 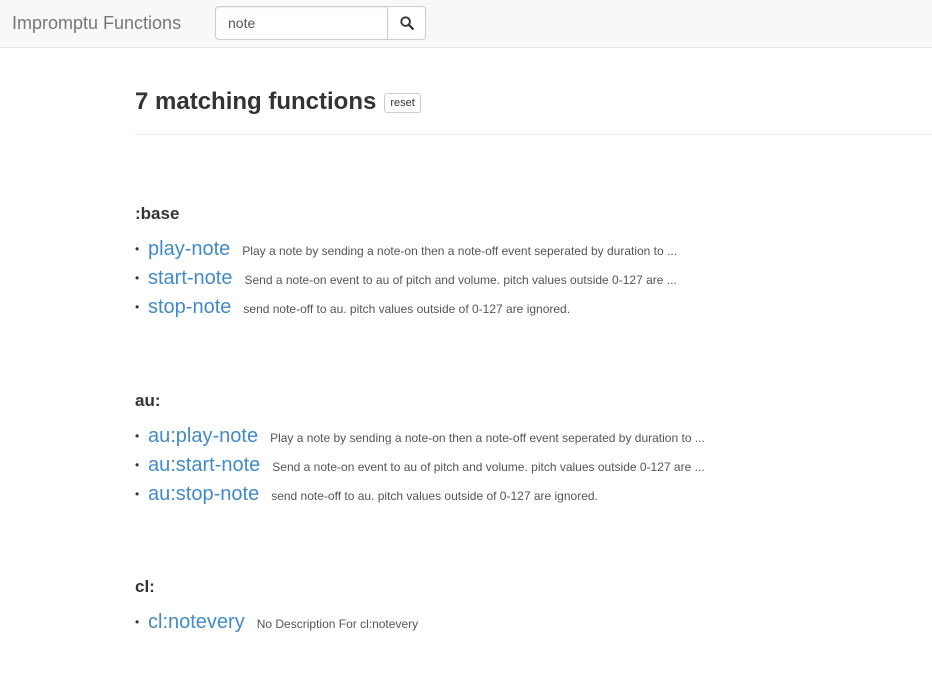 What do you see at coordinates (145, 586) in the screenshot?
I see `group-title: cl:` at bounding box center [145, 586].